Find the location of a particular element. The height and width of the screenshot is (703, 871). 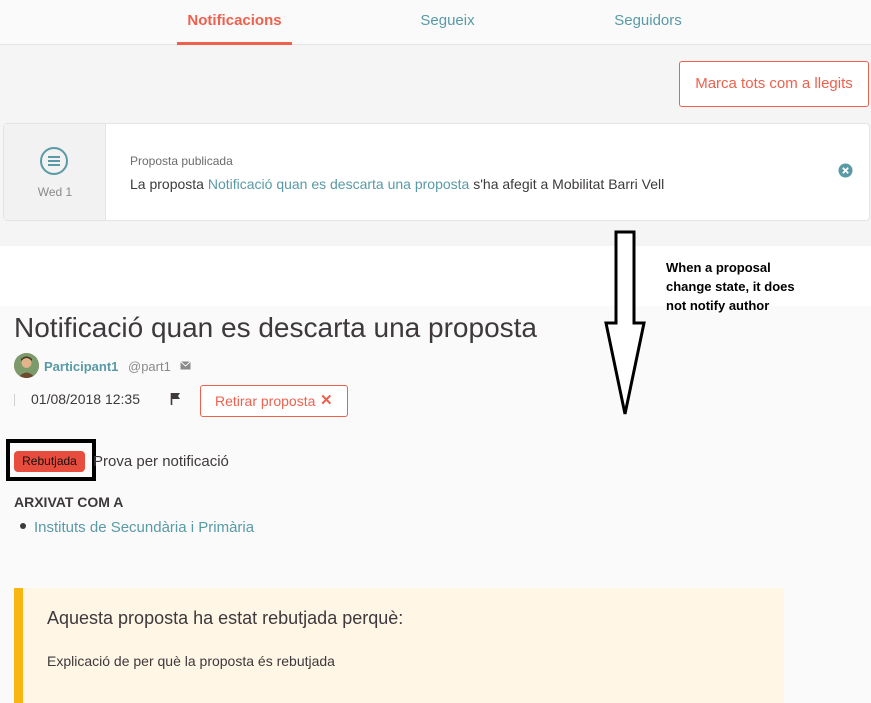

author-name-link: Participant1 is located at coordinates (81, 366).